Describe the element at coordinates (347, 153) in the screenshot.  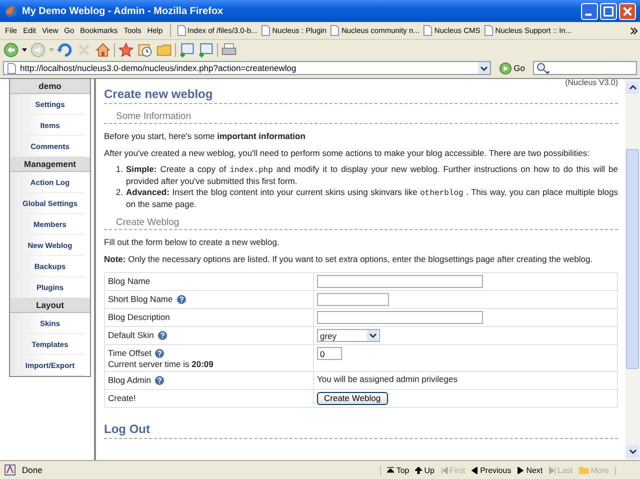
I see `paragraph-text: After you've created a new weblog, you'll need to perform some actions to make your blog accessible. There are two possibilities:` at that location.